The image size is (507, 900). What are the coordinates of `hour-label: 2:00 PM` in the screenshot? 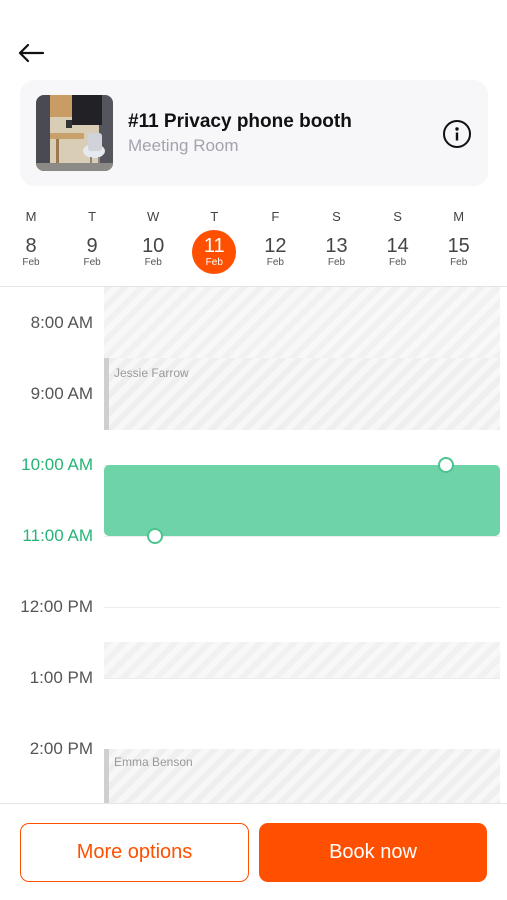 It's located at (61, 748).